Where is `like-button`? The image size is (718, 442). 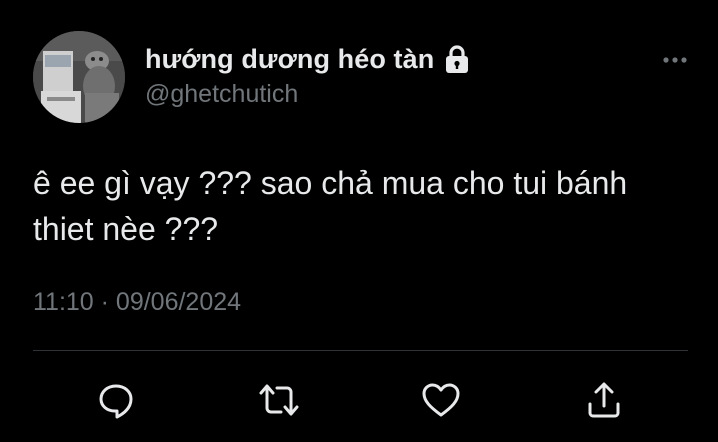 like-button is located at coordinates (441, 400).